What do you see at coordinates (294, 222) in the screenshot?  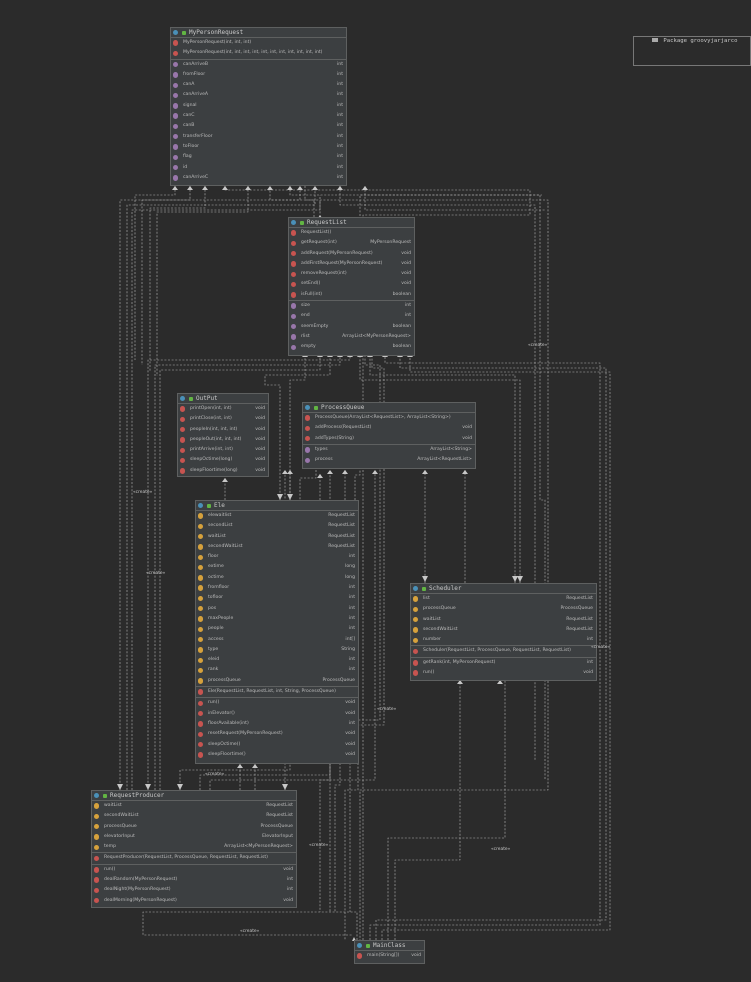 I see `class-icon` at bounding box center [294, 222].